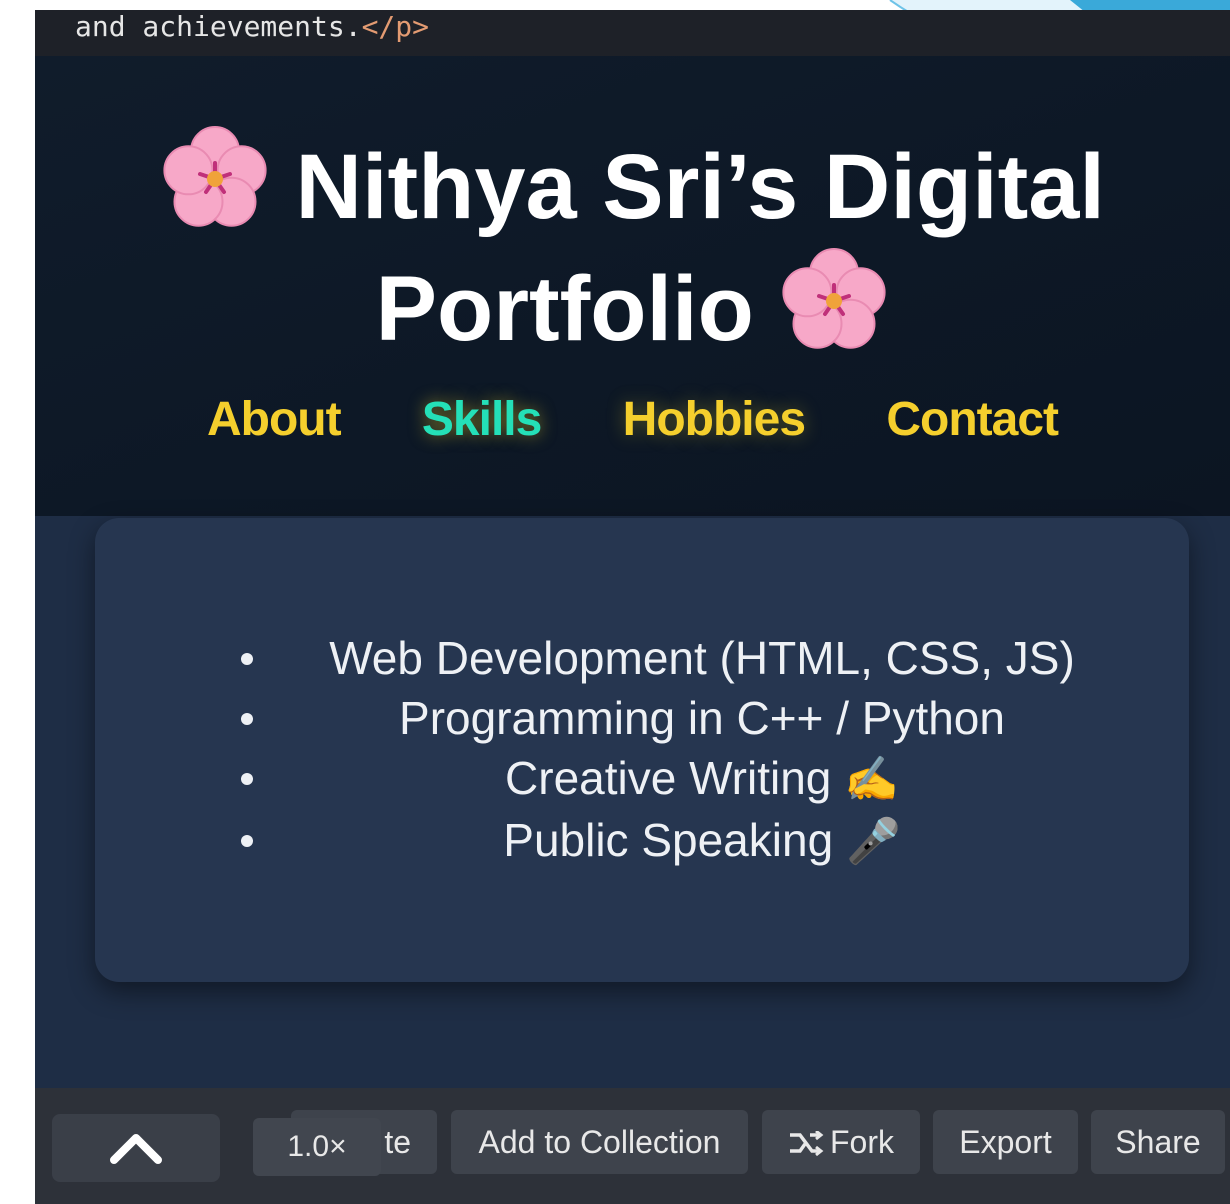 This screenshot has height=1204, width=1230. What do you see at coordinates (395, 26) in the screenshot?
I see `code-closing-tag: </p>` at bounding box center [395, 26].